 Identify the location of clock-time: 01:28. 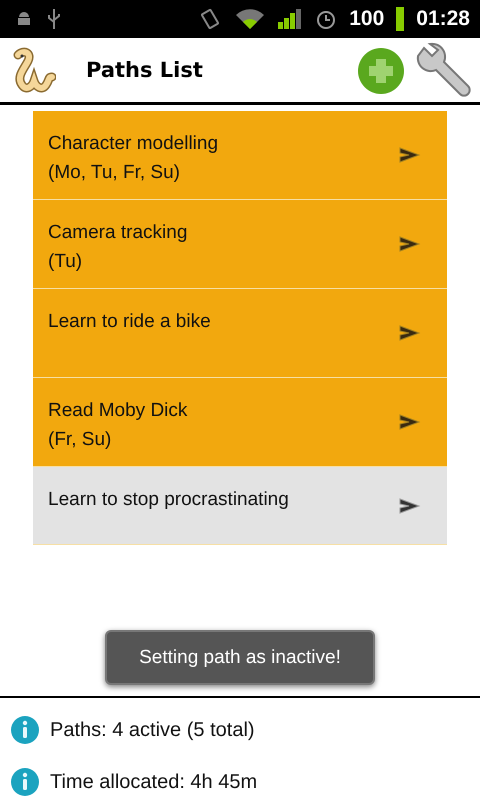
(443, 19).